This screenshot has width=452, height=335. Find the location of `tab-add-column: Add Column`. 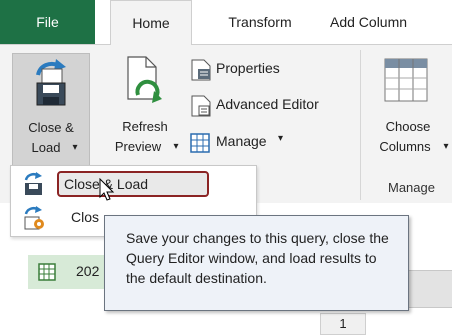

tab-add-column: Add Column is located at coordinates (391, 22).